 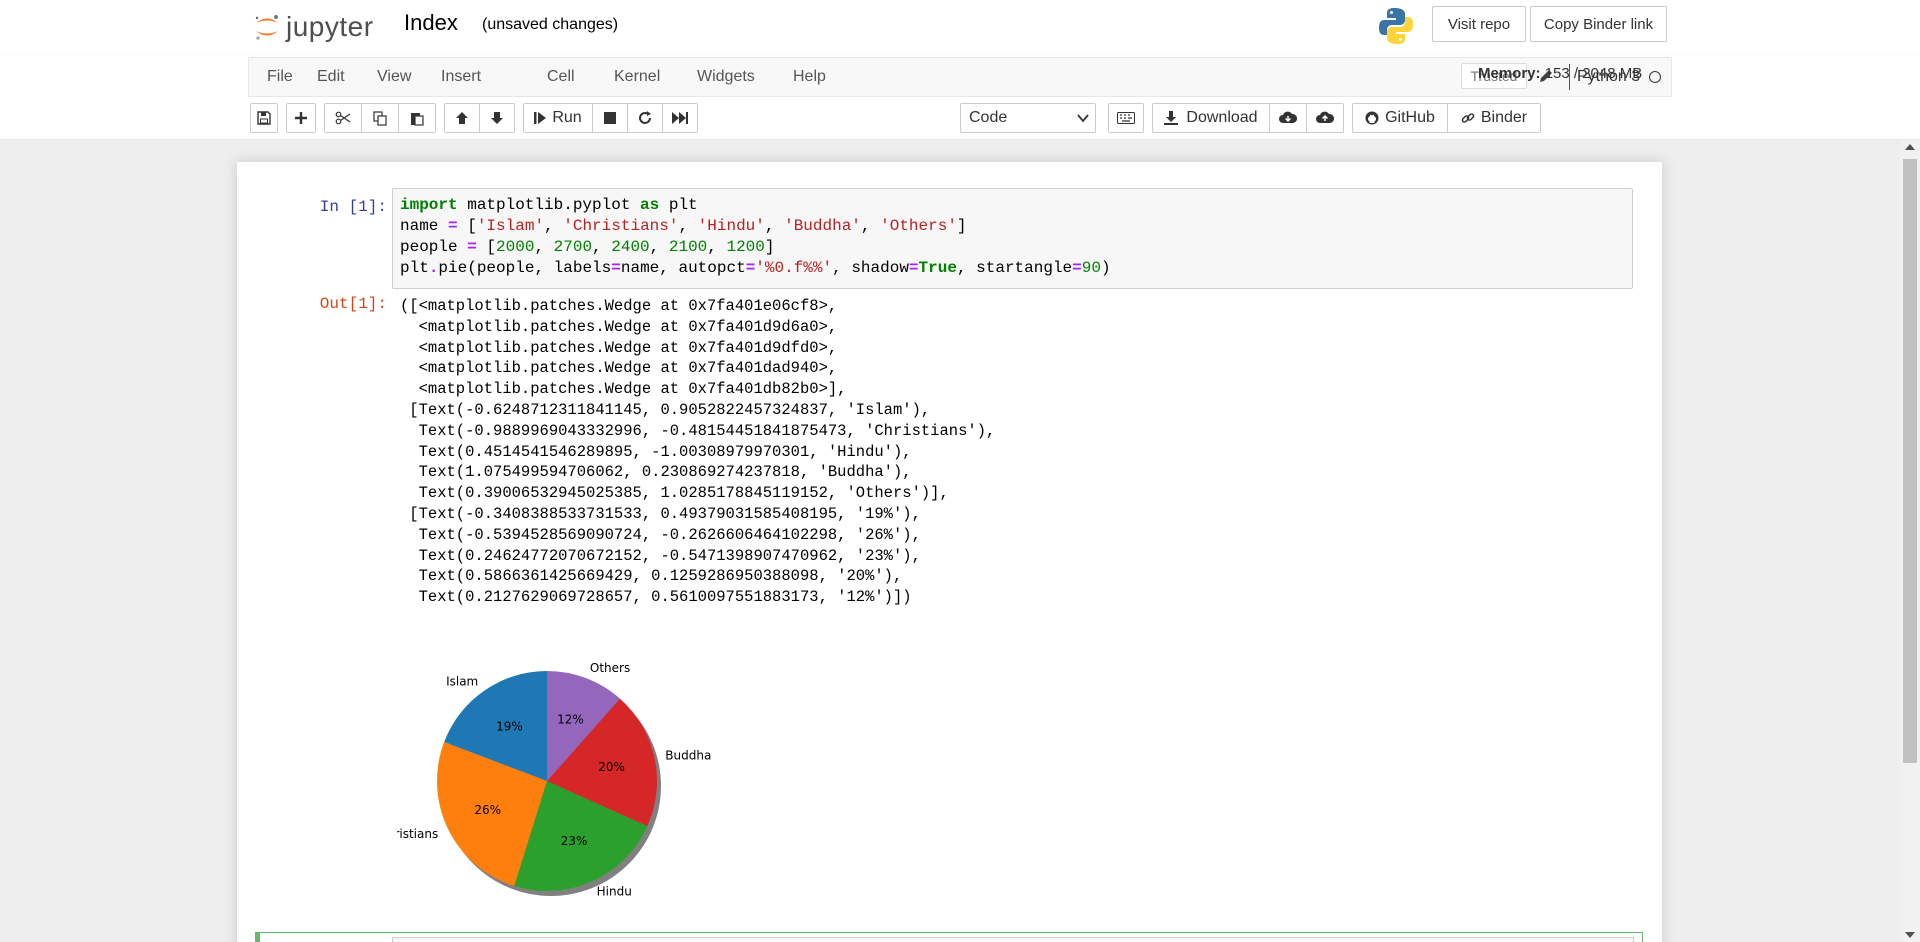 I want to click on cloud-download-button, so click(x=1288, y=118).